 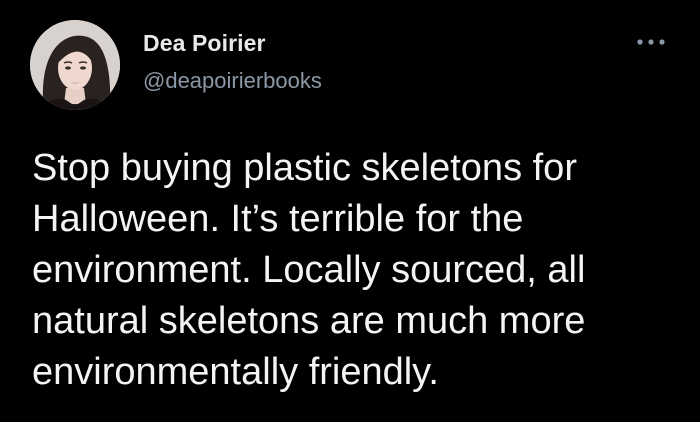 I want to click on avatar, so click(x=75, y=65).